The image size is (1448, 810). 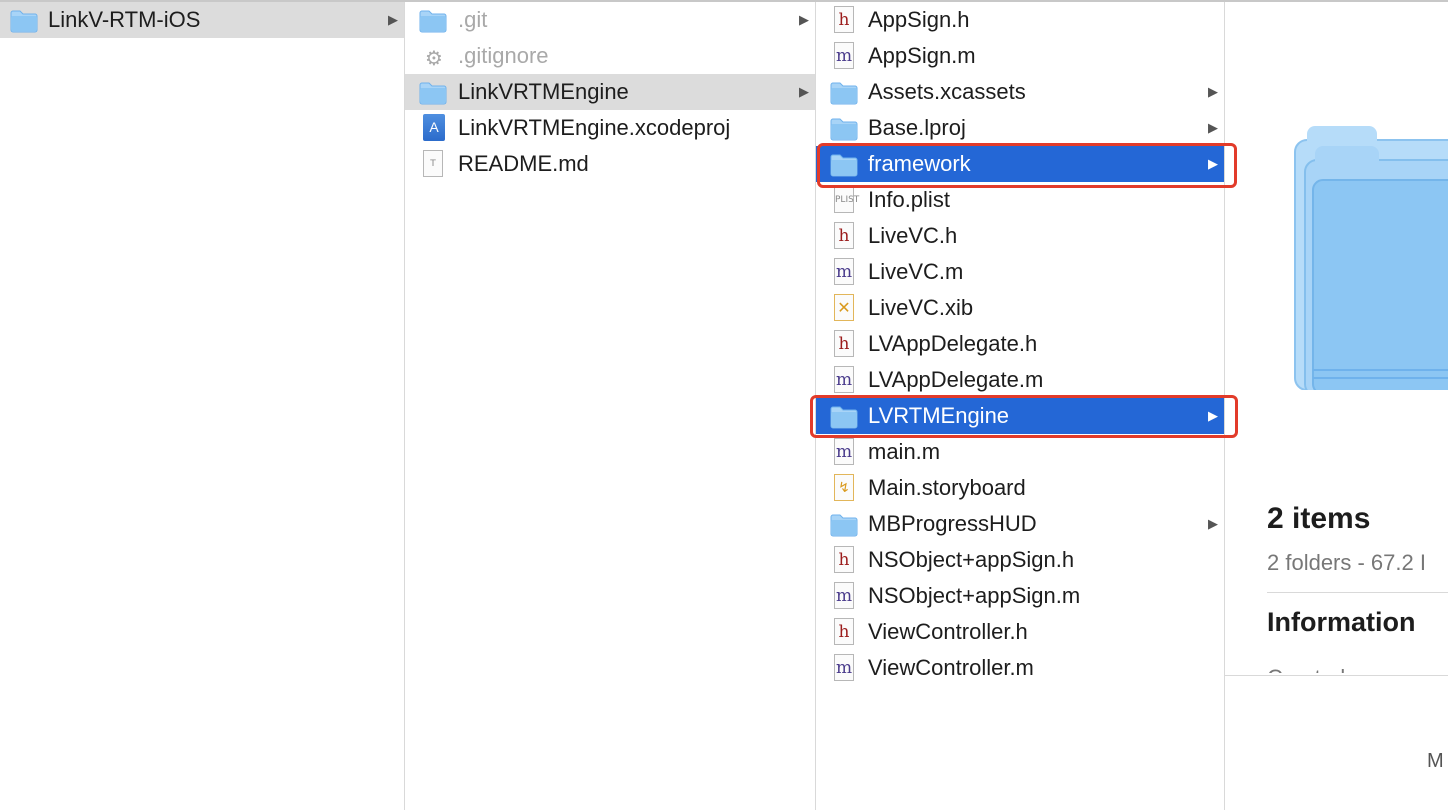 I want to click on file-name-label: LiveVC.m, so click(x=916, y=271).